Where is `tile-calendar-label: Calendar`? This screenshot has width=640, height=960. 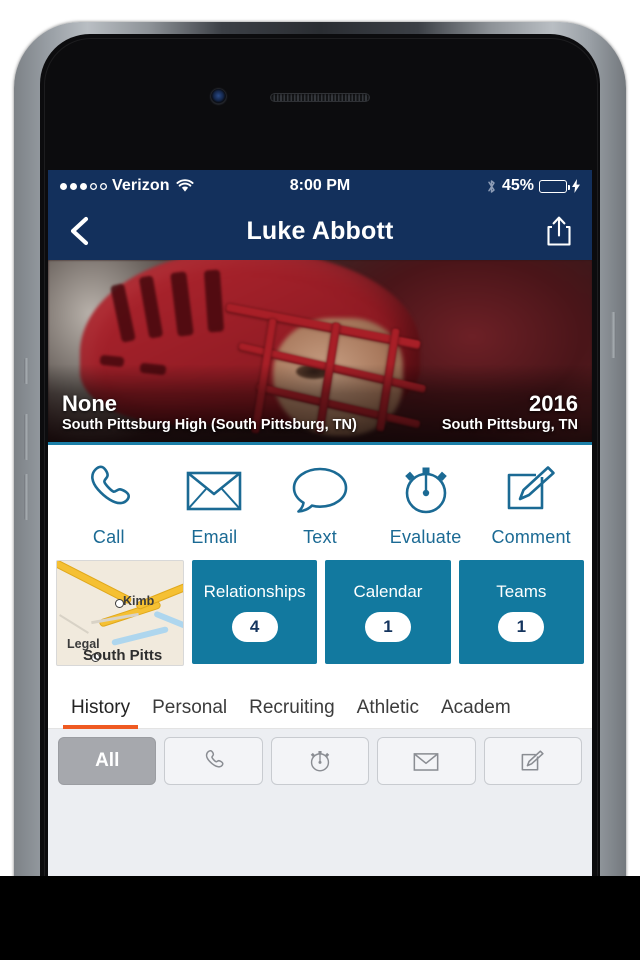
tile-calendar-label: Calendar is located at coordinates (388, 591).